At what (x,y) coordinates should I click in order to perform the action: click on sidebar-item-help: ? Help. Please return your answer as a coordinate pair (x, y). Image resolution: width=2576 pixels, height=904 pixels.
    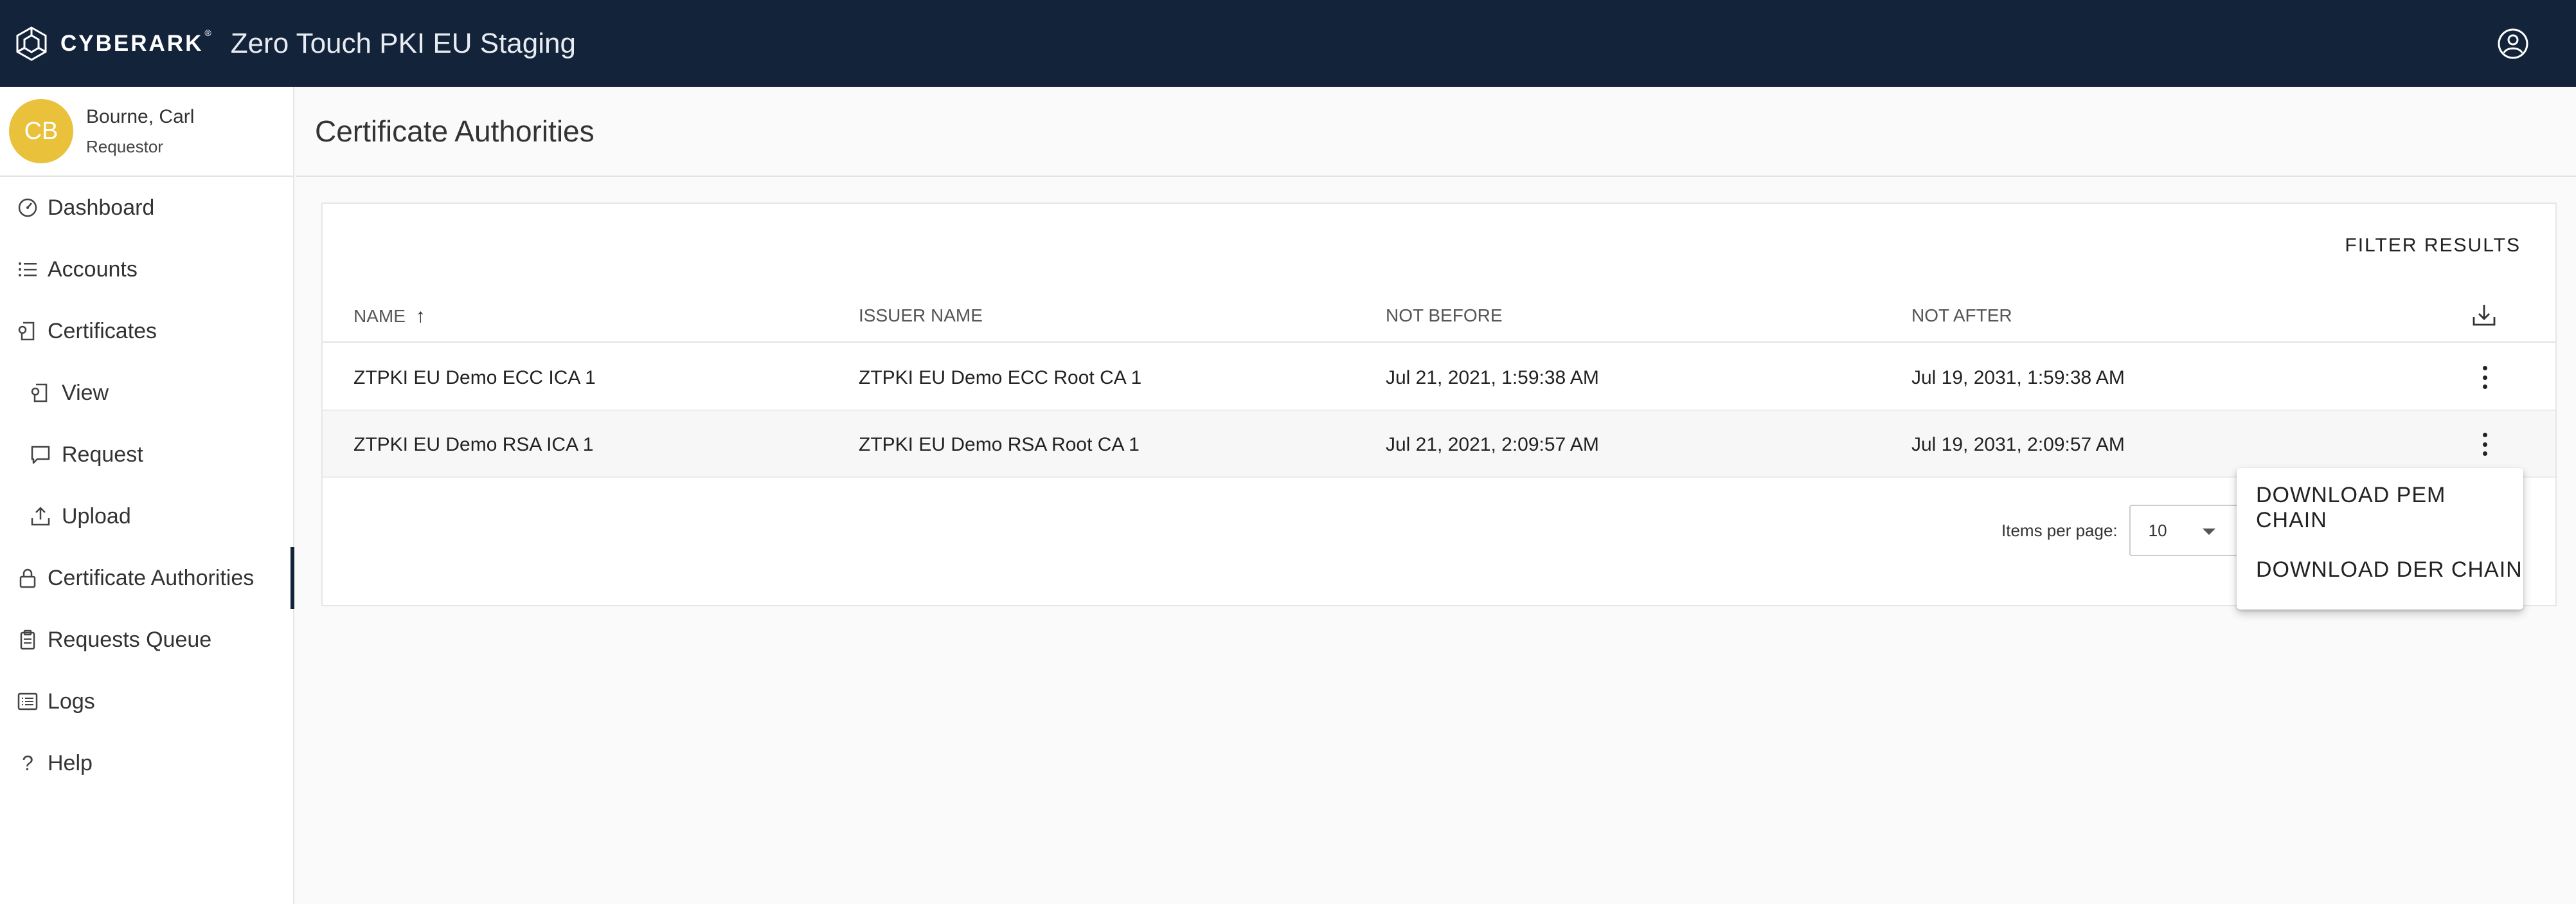
    Looking at the image, I should click on (146, 763).